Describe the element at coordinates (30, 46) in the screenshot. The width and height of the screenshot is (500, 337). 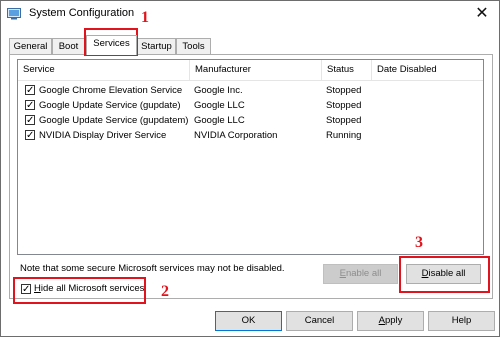
I see `tab-general: General` at that location.